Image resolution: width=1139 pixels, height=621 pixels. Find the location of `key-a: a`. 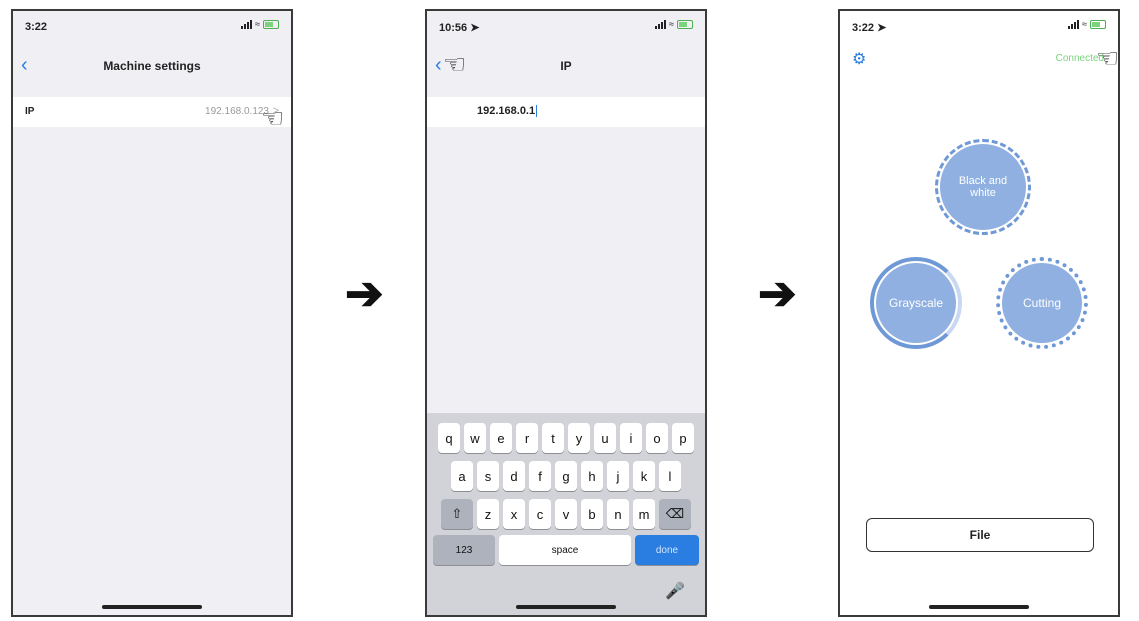

key-a: a is located at coordinates (462, 476).